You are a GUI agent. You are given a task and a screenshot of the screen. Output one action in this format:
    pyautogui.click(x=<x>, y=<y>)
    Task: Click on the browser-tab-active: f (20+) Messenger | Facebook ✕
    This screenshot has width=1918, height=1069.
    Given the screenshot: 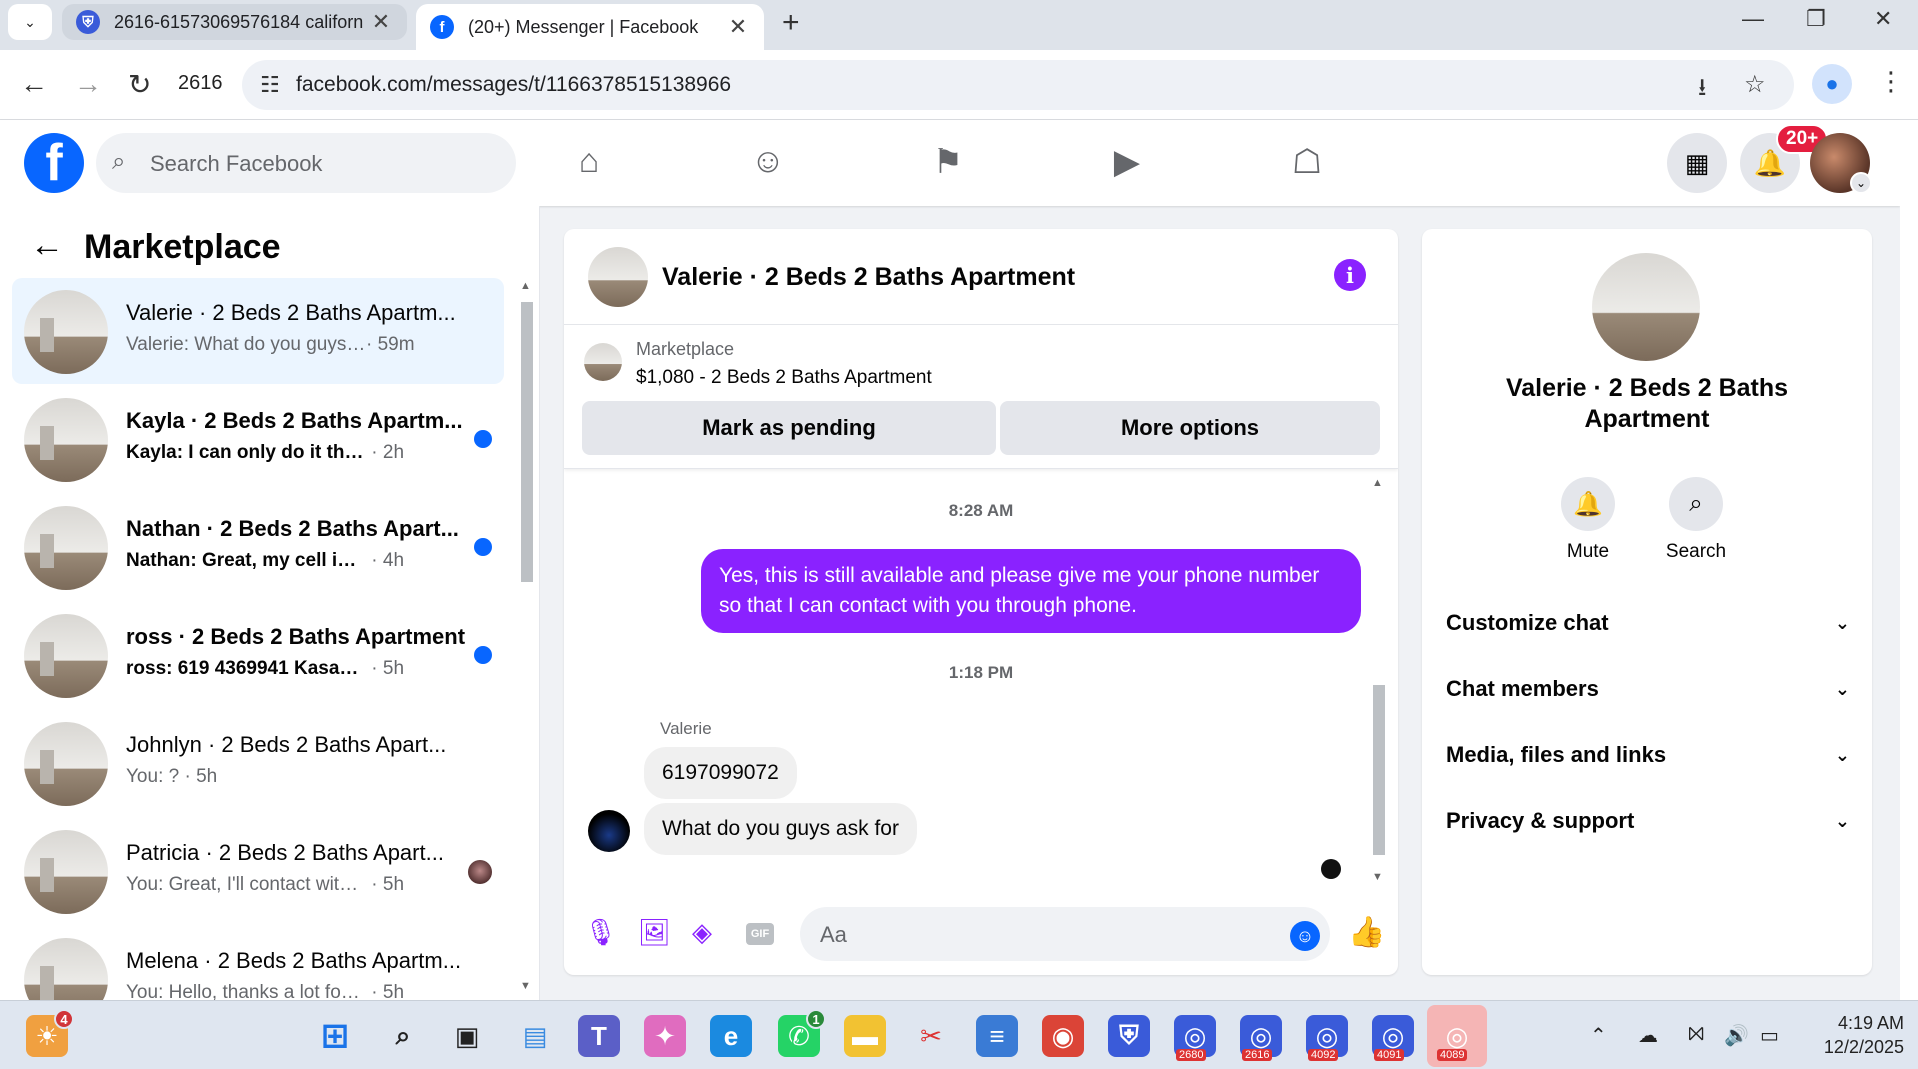 What is the action you would take?
    pyautogui.click(x=590, y=27)
    